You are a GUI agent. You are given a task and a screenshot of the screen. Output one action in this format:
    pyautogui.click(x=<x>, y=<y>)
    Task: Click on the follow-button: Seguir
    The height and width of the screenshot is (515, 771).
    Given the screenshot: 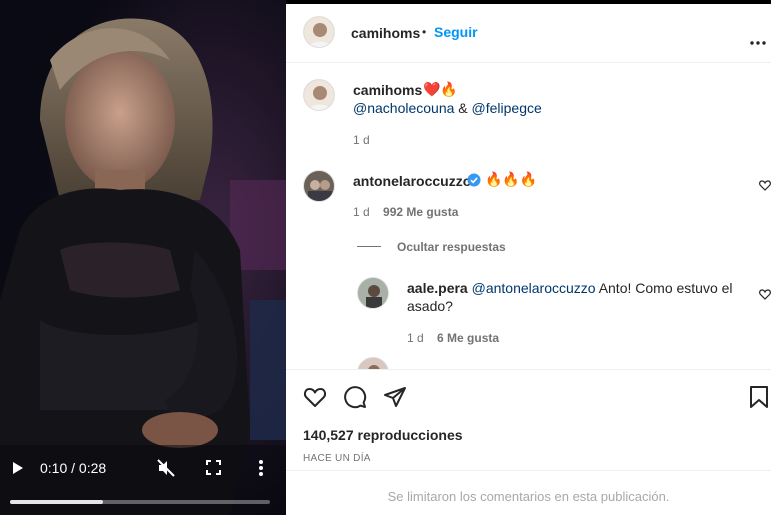 What is the action you would take?
    pyautogui.click(x=456, y=32)
    